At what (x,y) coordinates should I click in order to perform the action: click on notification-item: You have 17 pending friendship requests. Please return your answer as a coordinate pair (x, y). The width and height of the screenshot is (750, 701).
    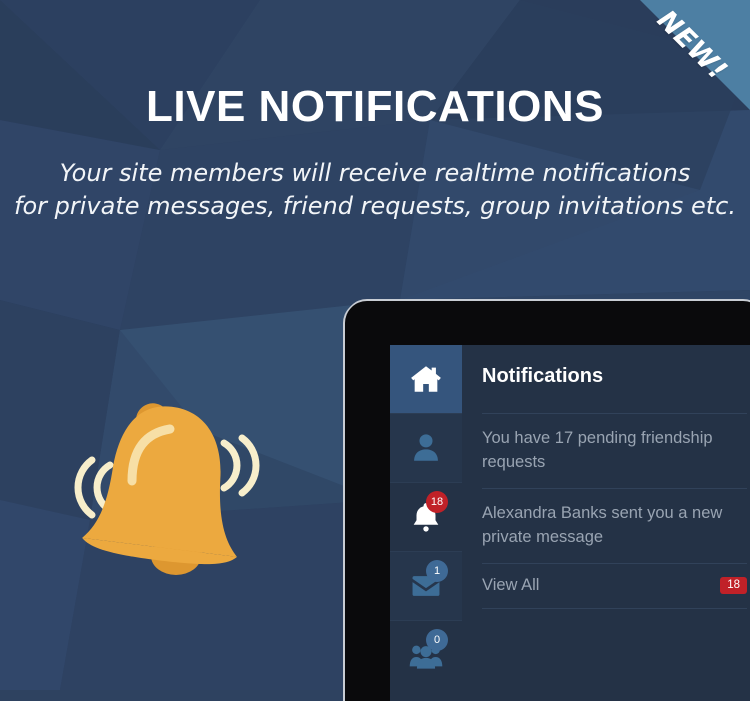
    Looking at the image, I should click on (614, 450).